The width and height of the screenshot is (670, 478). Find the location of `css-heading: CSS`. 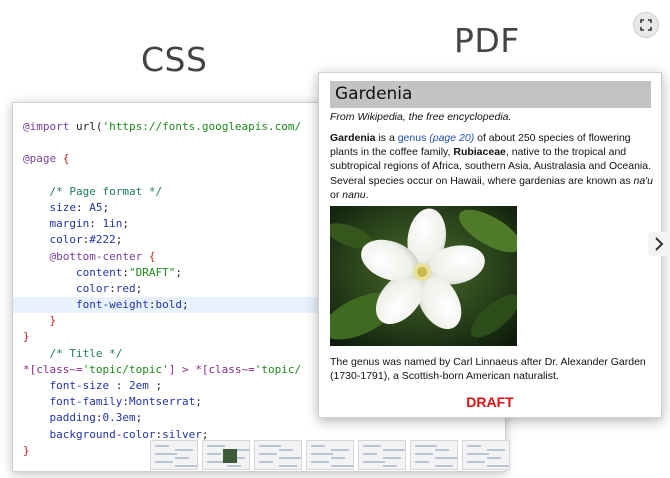

css-heading: CSS is located at coordinates (174, 59).